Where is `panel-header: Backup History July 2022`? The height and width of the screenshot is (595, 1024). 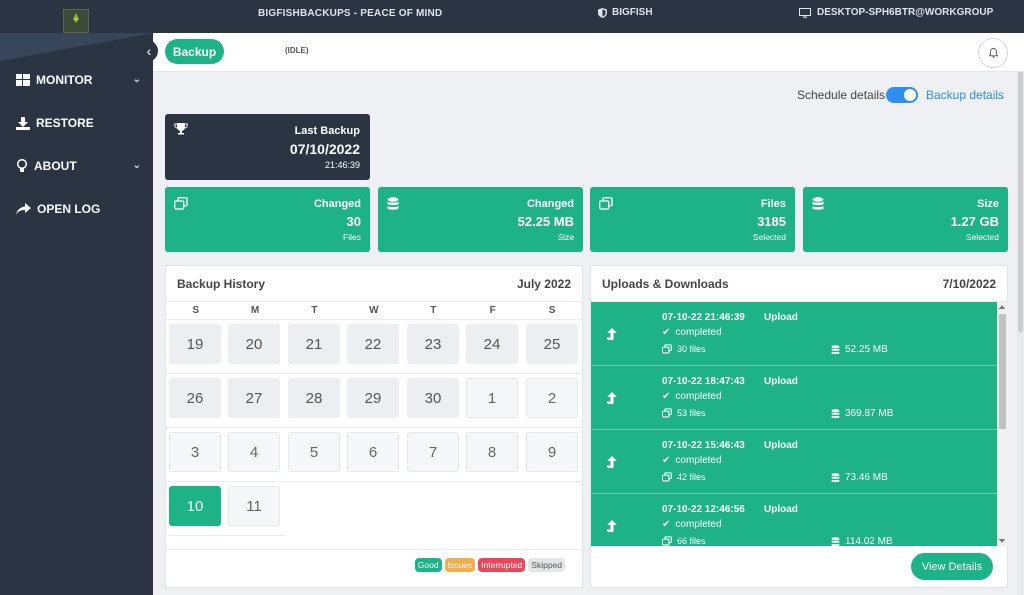
panel-header: Backup History July 2022 is located at coordinates (374, 284).